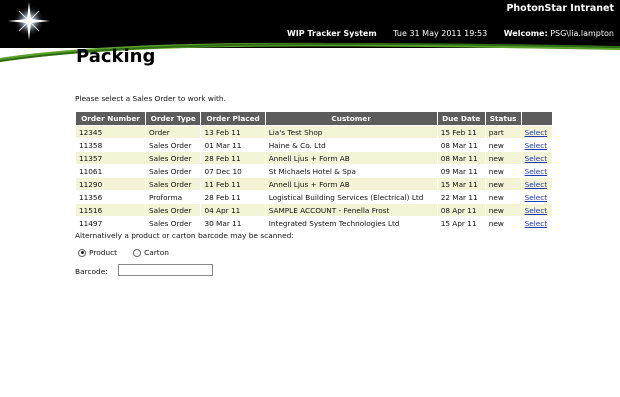  What do you see at coordinates (503, 118) in the screenshot?
I see `col-status: Status` at bounding box center [503, 118].